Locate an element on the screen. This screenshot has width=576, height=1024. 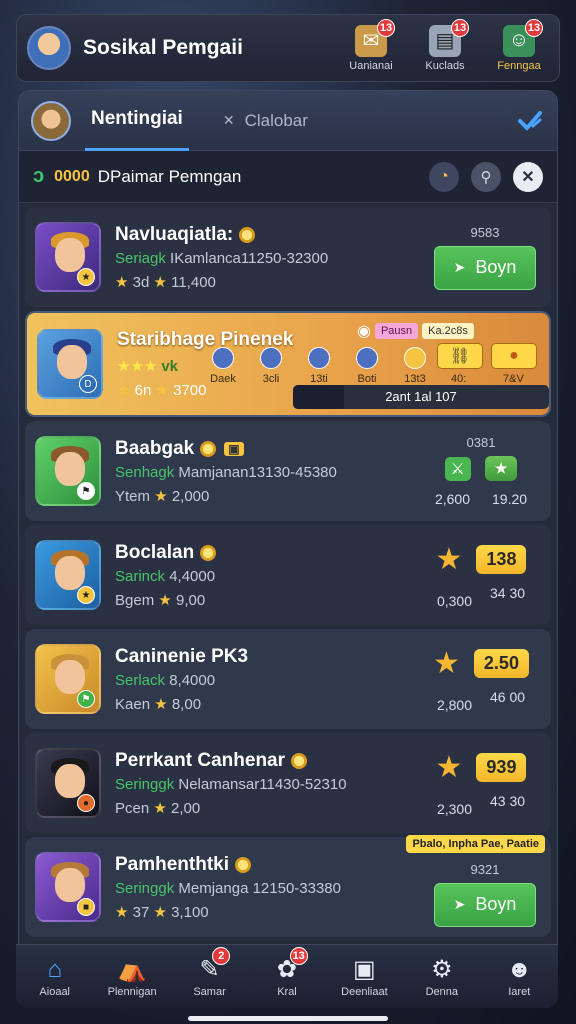
coin-icon: ● is located at coordinates (86, 803).